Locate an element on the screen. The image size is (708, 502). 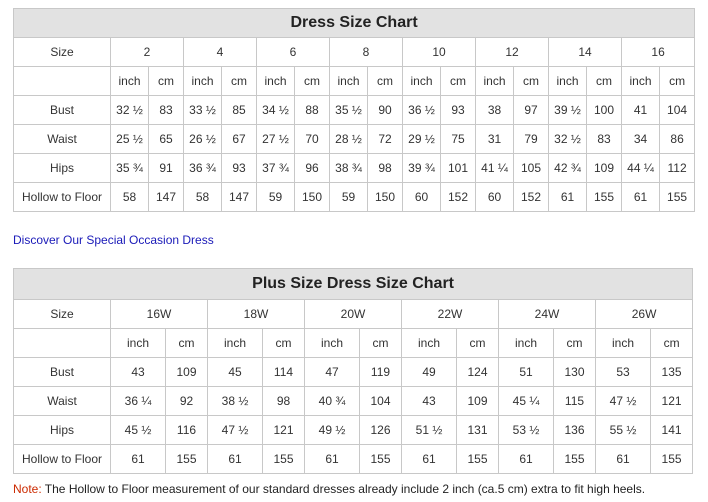
chart-title: Plus Size Dress Size Chart is located at coordinates (353, 284).